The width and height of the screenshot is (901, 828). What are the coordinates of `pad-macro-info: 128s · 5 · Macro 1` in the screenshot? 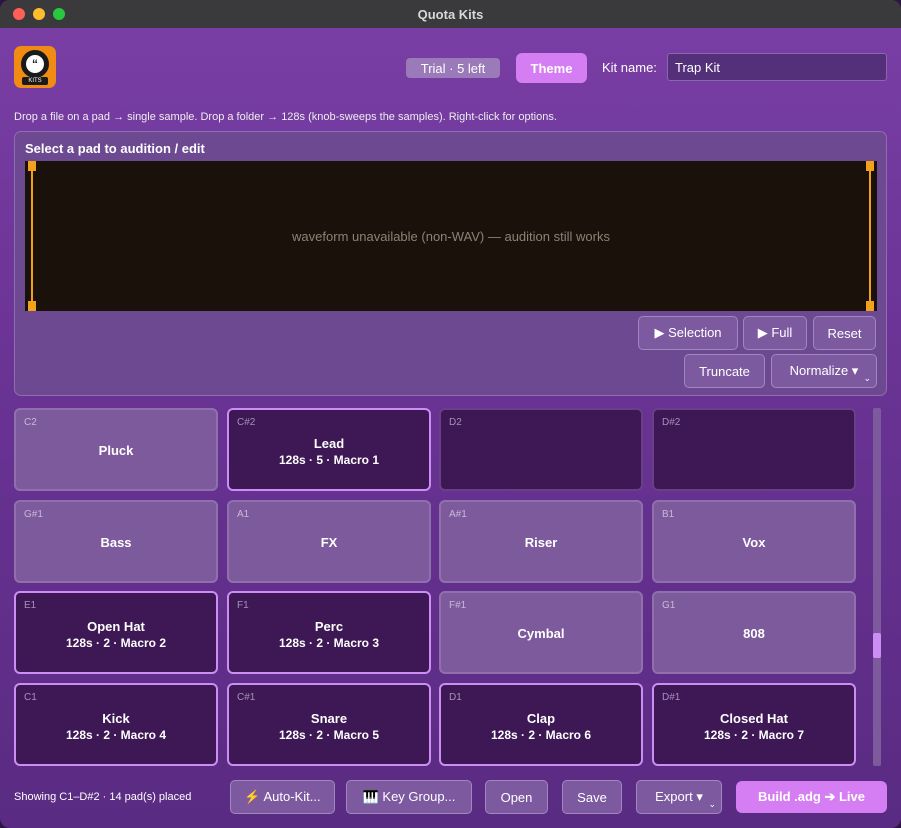 It's located at (329, 460).